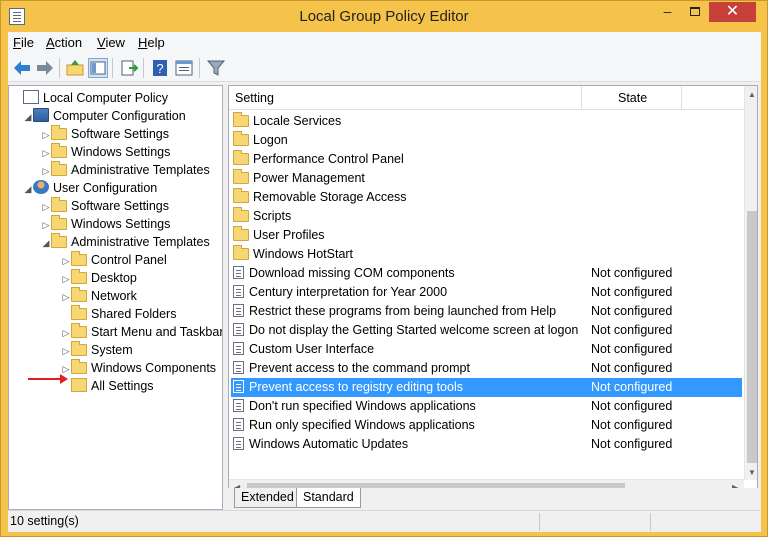 Image resolution: width=768 pixels, height=537 pixels. Describe the element at coordinates (384, 16) in the screenshot. I see `title-bar: Local Group Policy Editor – ✕` at that location.